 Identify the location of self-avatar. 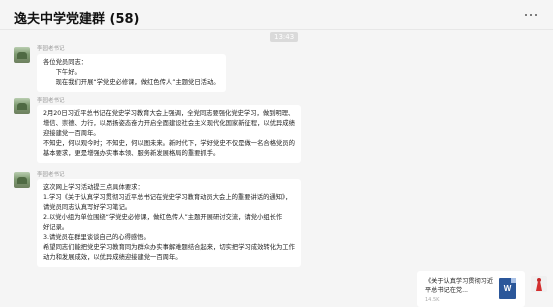
(539, 284).